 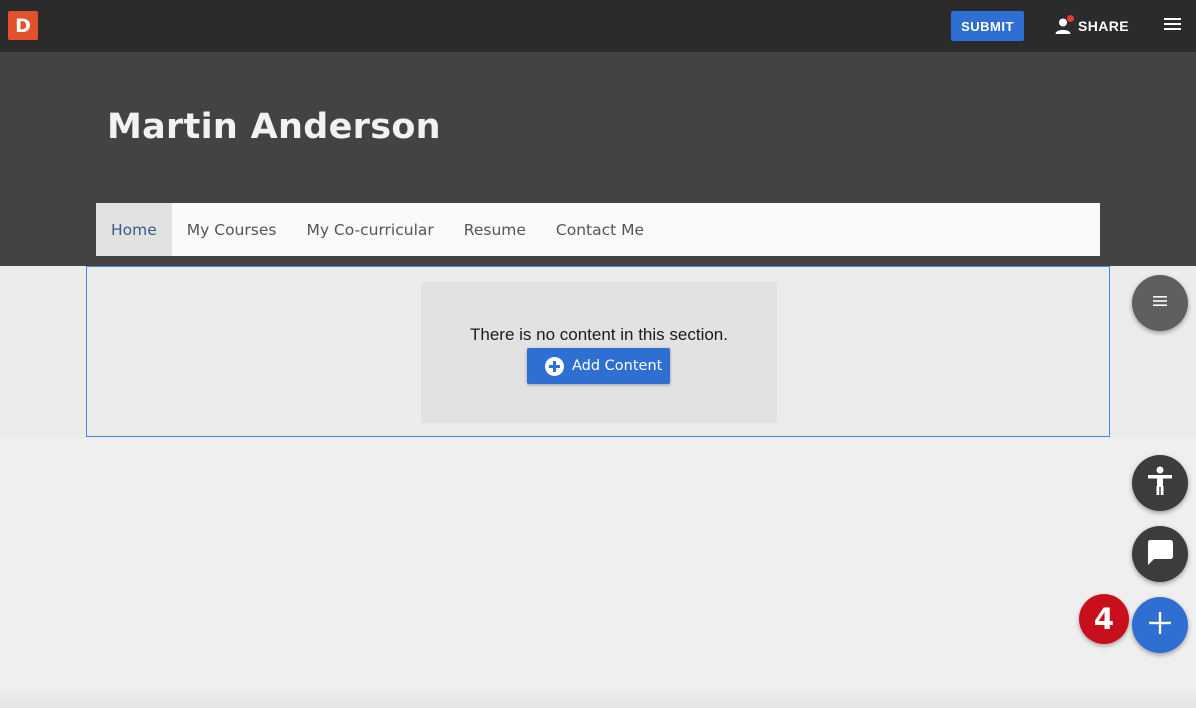 I want to click on list-icon, so click(x=1160, y=303).